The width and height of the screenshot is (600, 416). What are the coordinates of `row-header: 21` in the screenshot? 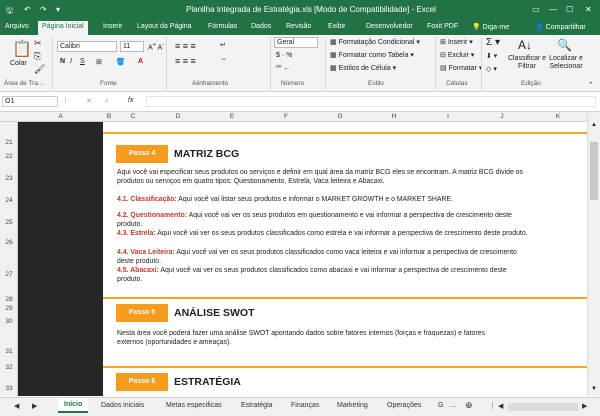 It's located at (9, 142).